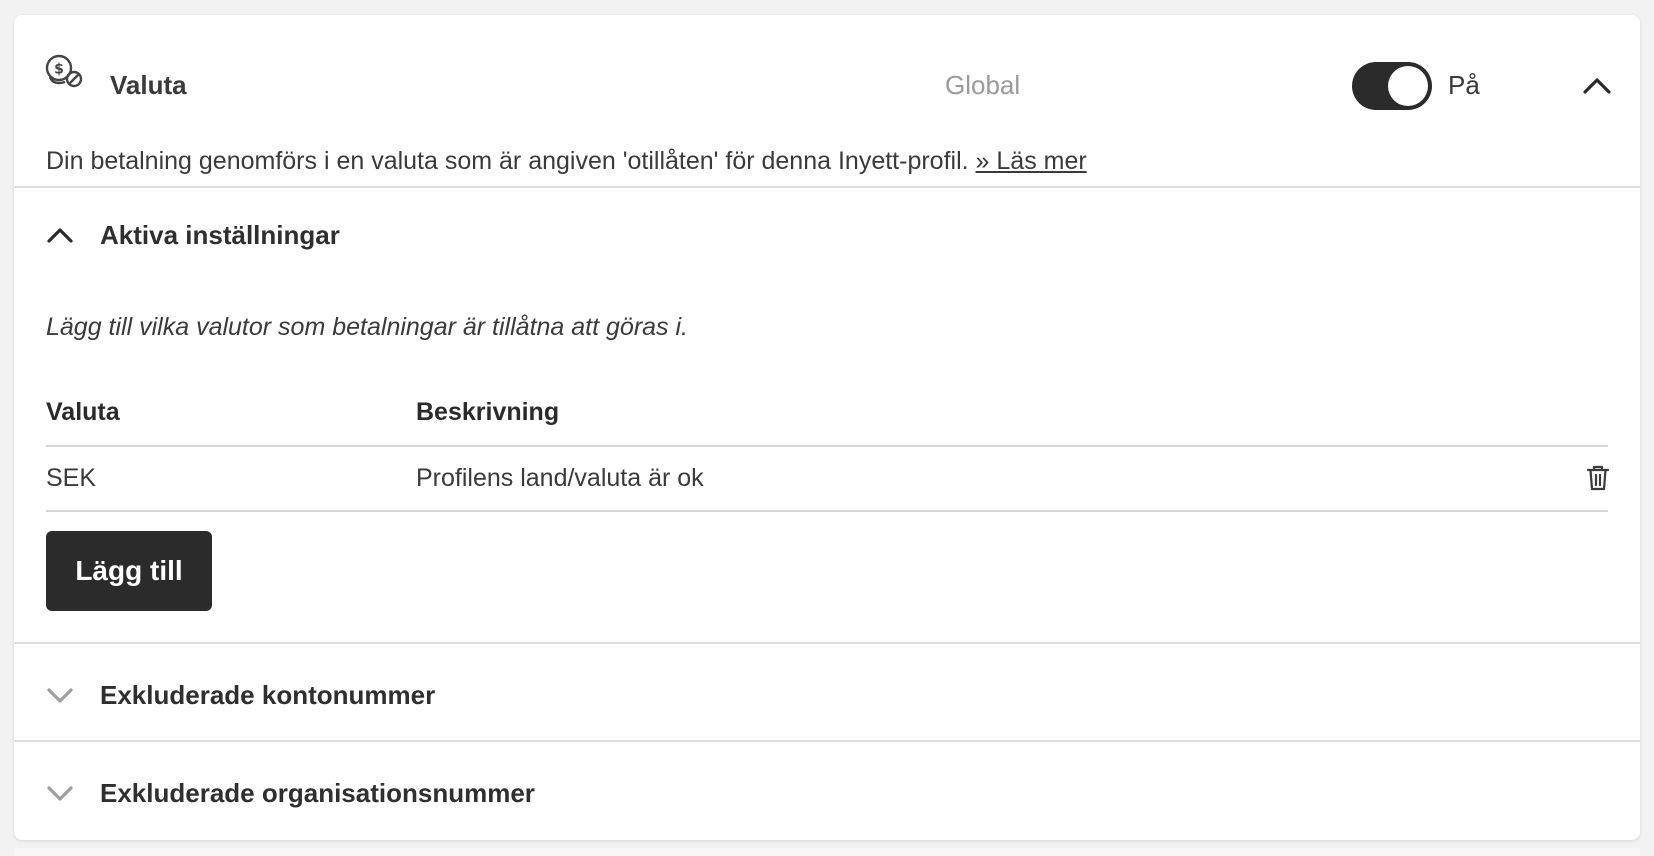 This screenshot has width=1654, height=856. I want to click on page-title: Valuta, so click(148, 85).